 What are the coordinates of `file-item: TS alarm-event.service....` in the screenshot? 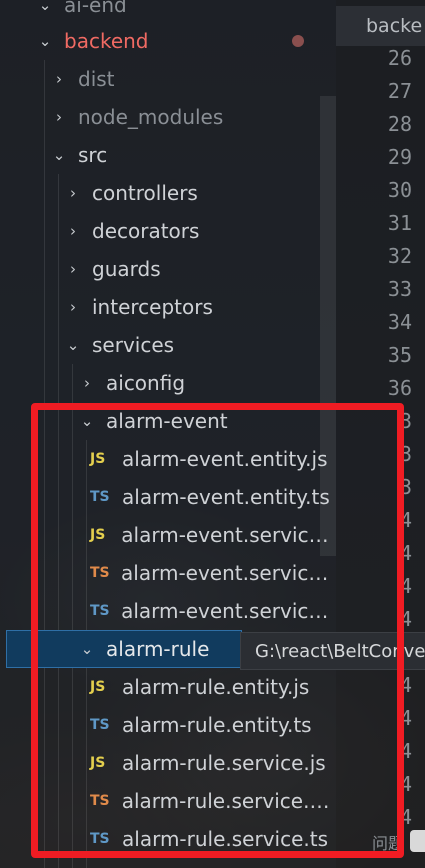 It's located at (168, 573).